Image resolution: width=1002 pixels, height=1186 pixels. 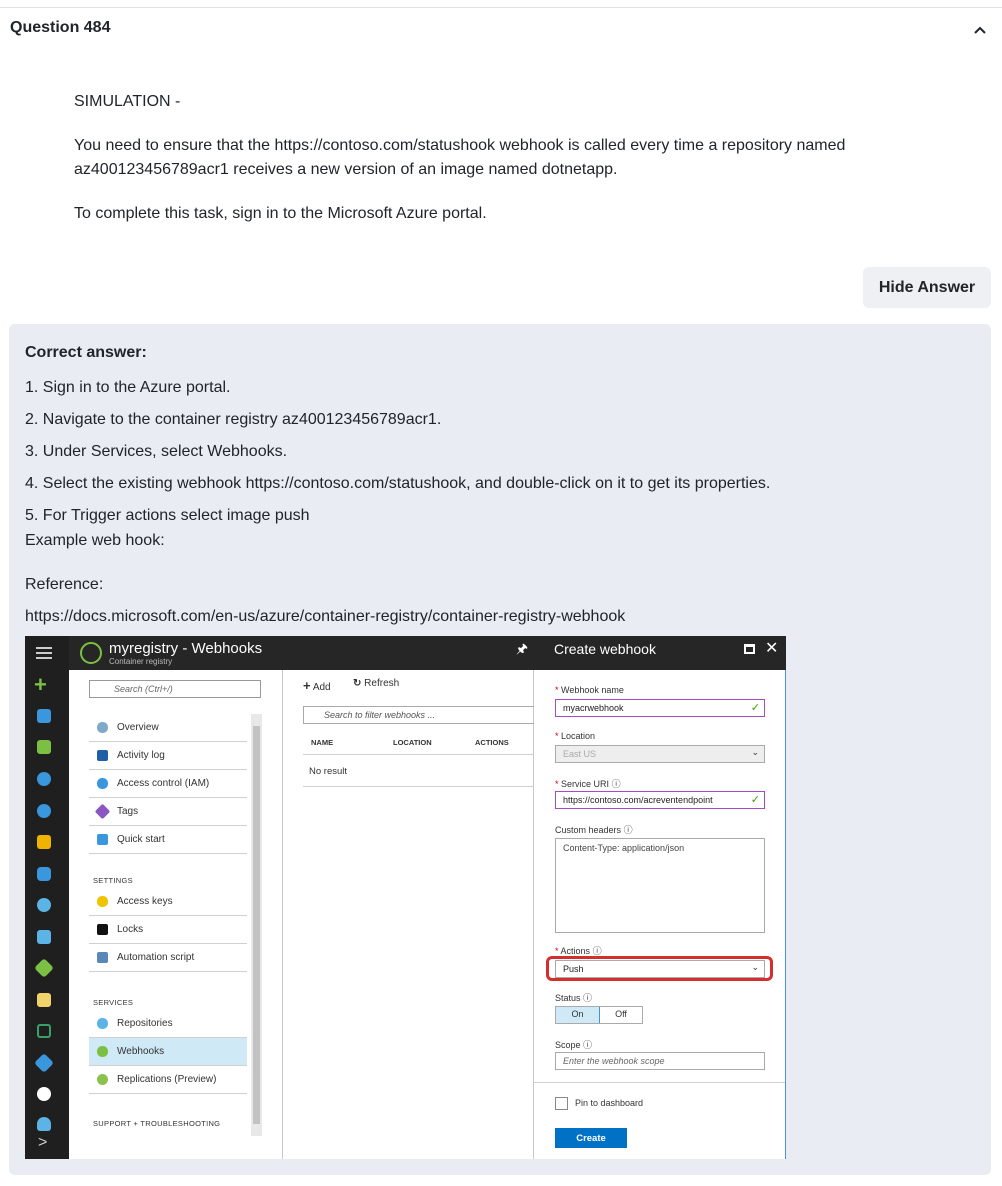 What do you see at coordinates (44, 653) in the screenshot?
I see `hamburger-icon` at bounding box center [44, 653].